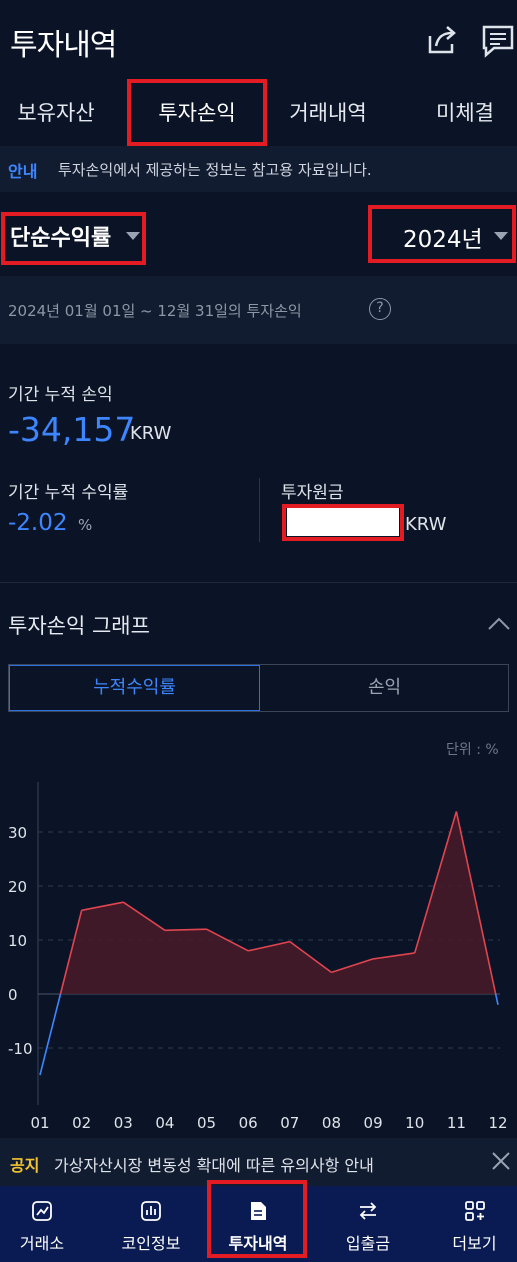 Image resolution: width=517 pixels, height=1262 pixels. I want to click on share-icon, so click(442, 40).